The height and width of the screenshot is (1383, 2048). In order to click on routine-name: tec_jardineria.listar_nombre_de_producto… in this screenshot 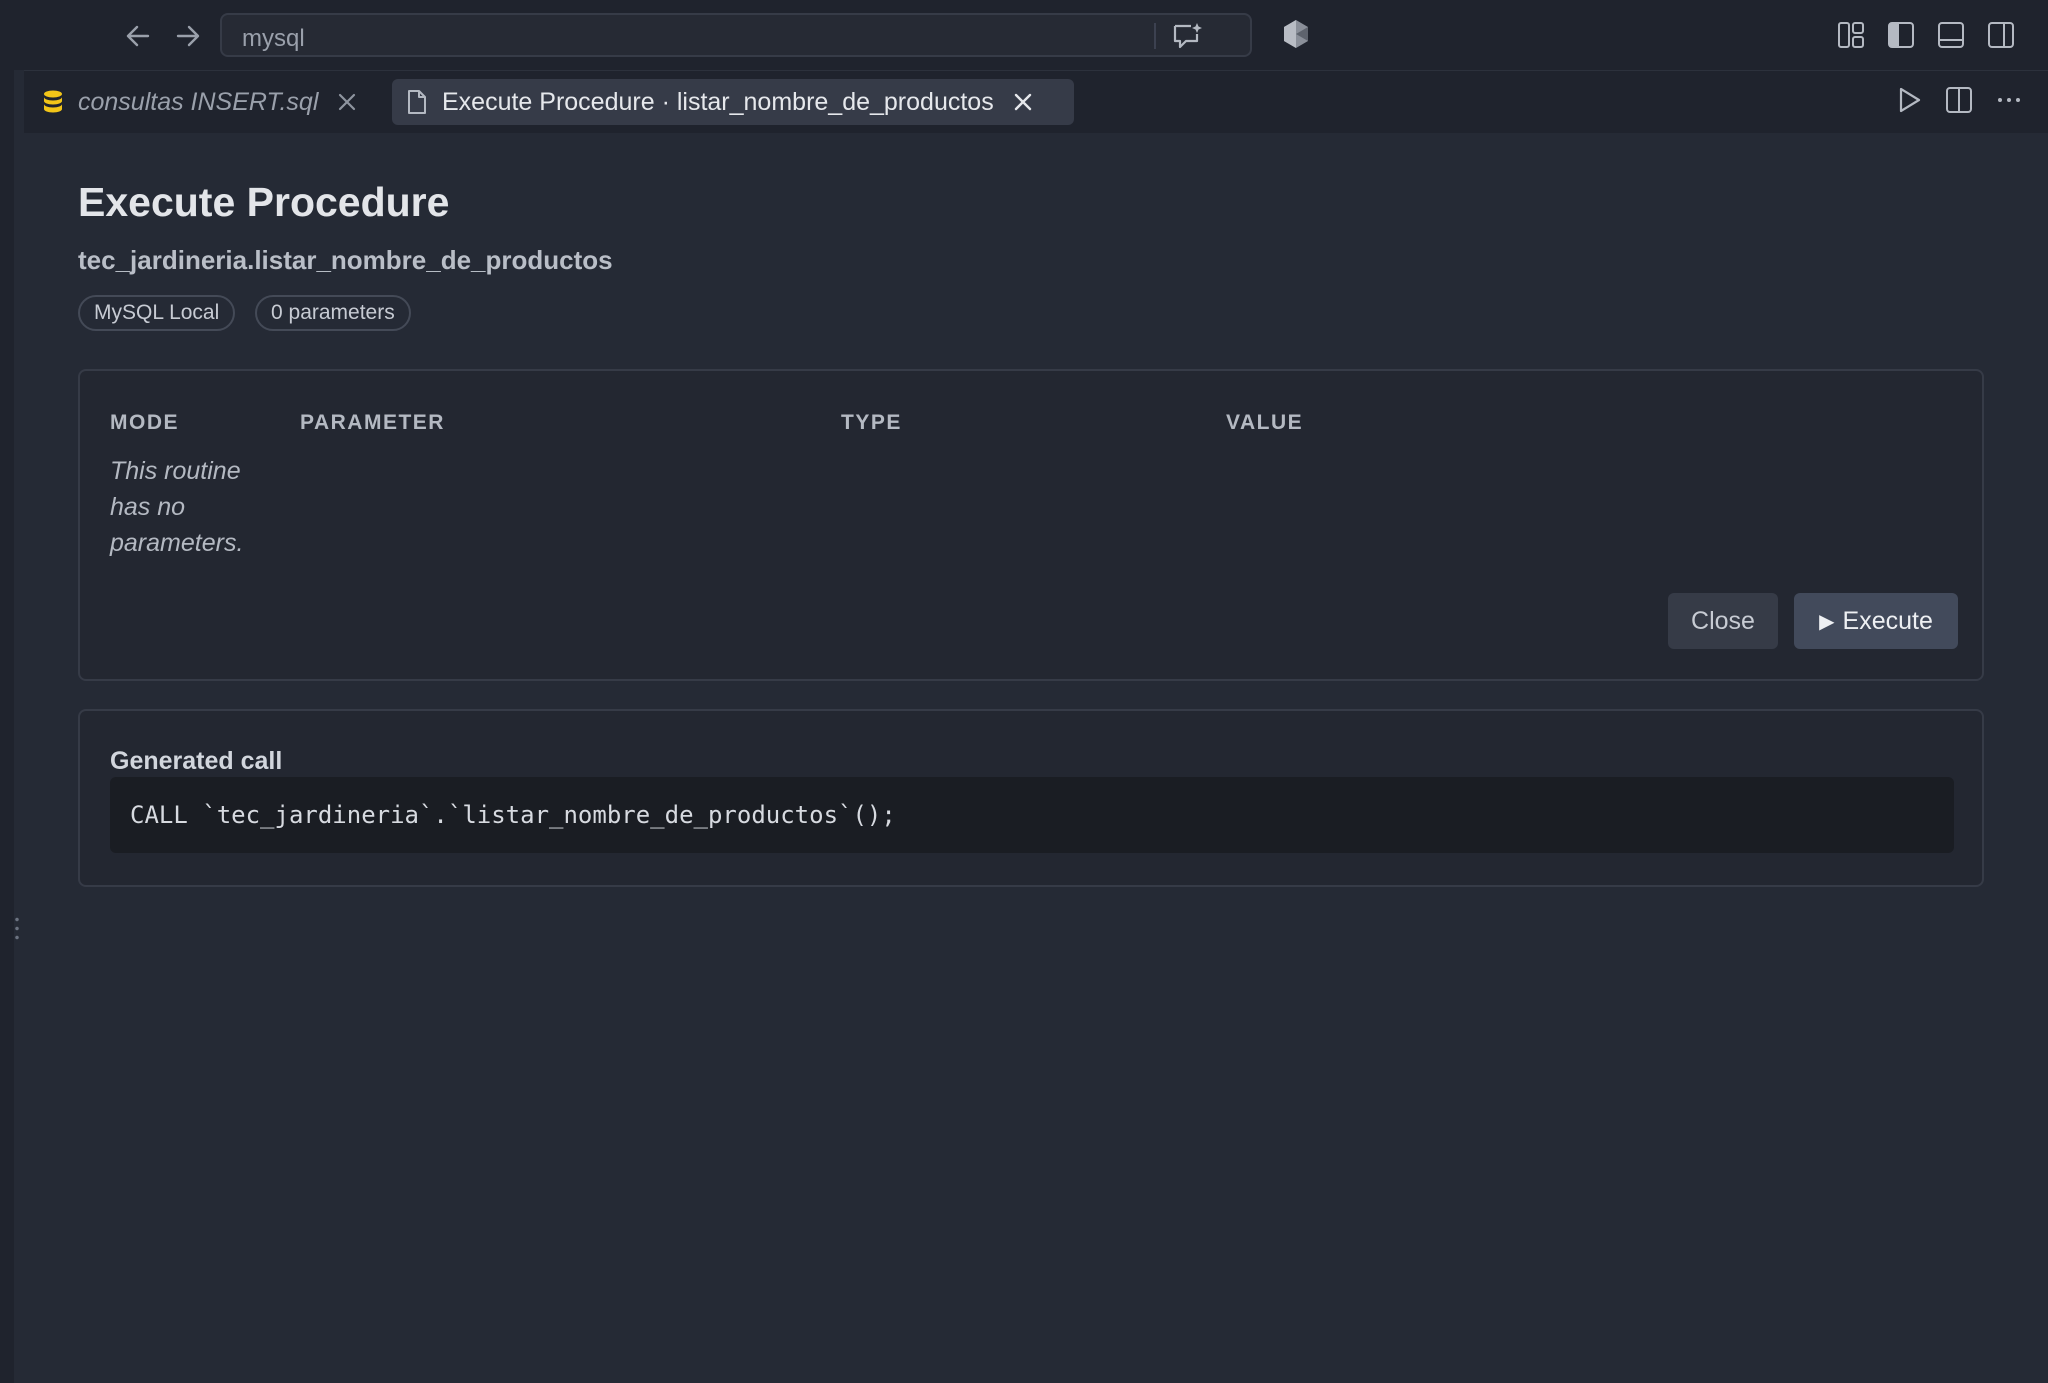, I will do `click(345, 260)`.